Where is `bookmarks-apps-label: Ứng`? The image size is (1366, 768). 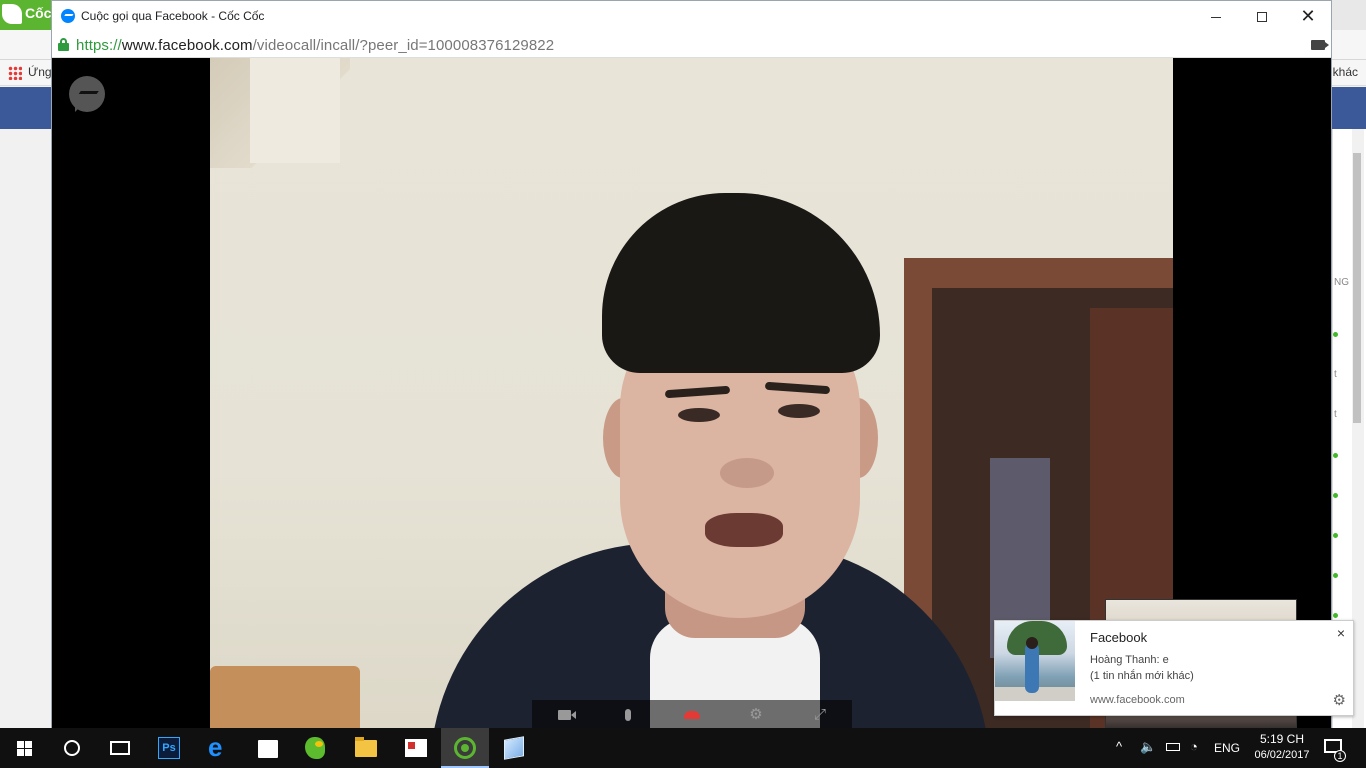 bookmarks-apps-label: Ứng is located at coordinates (40, 72).